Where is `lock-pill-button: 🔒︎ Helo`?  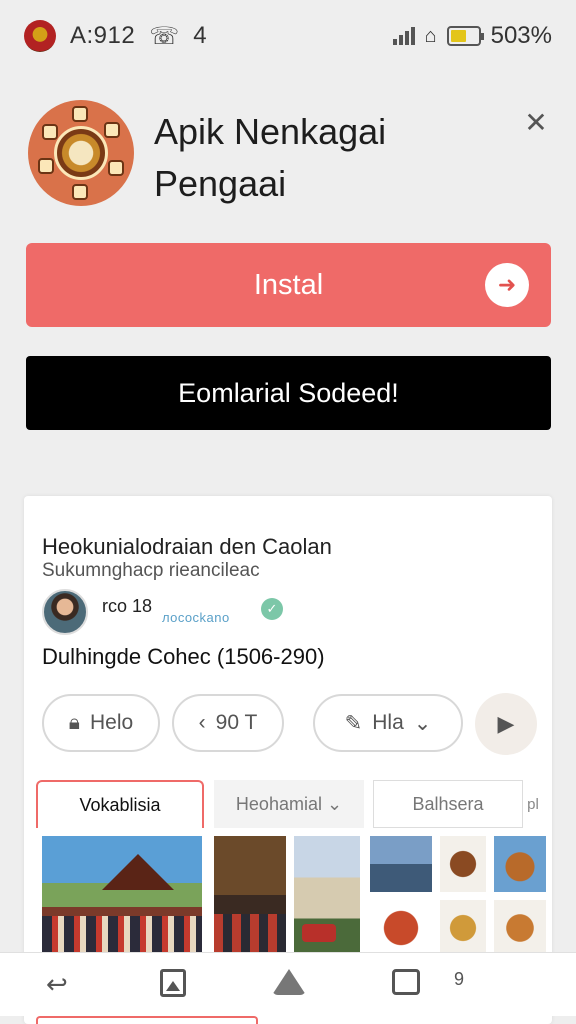
lock-pill-button: 🔒︎ Helo is located at coordinates (101, 723).